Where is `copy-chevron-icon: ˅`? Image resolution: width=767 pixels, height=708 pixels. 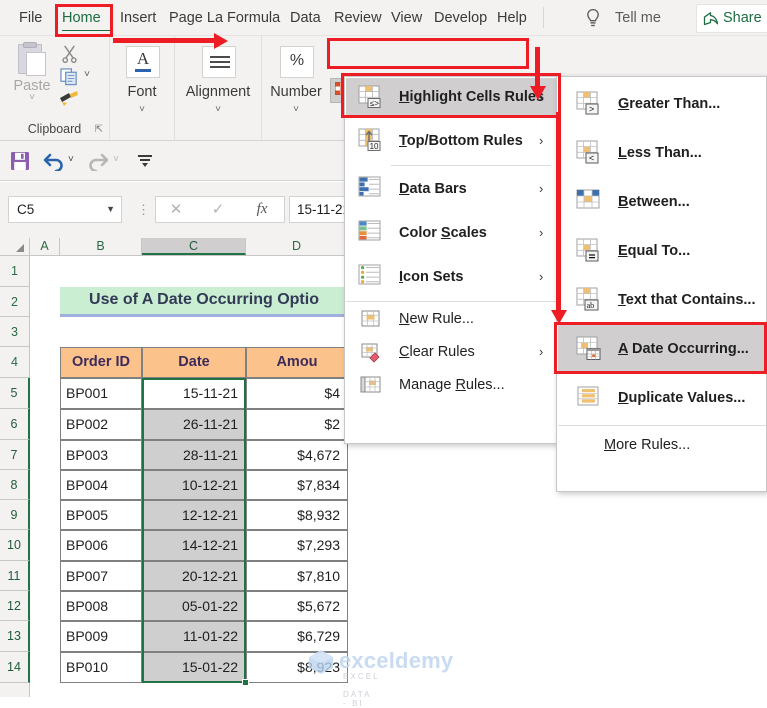 copy-chevron-icon: ˅ is located at coordinates (87, 74).